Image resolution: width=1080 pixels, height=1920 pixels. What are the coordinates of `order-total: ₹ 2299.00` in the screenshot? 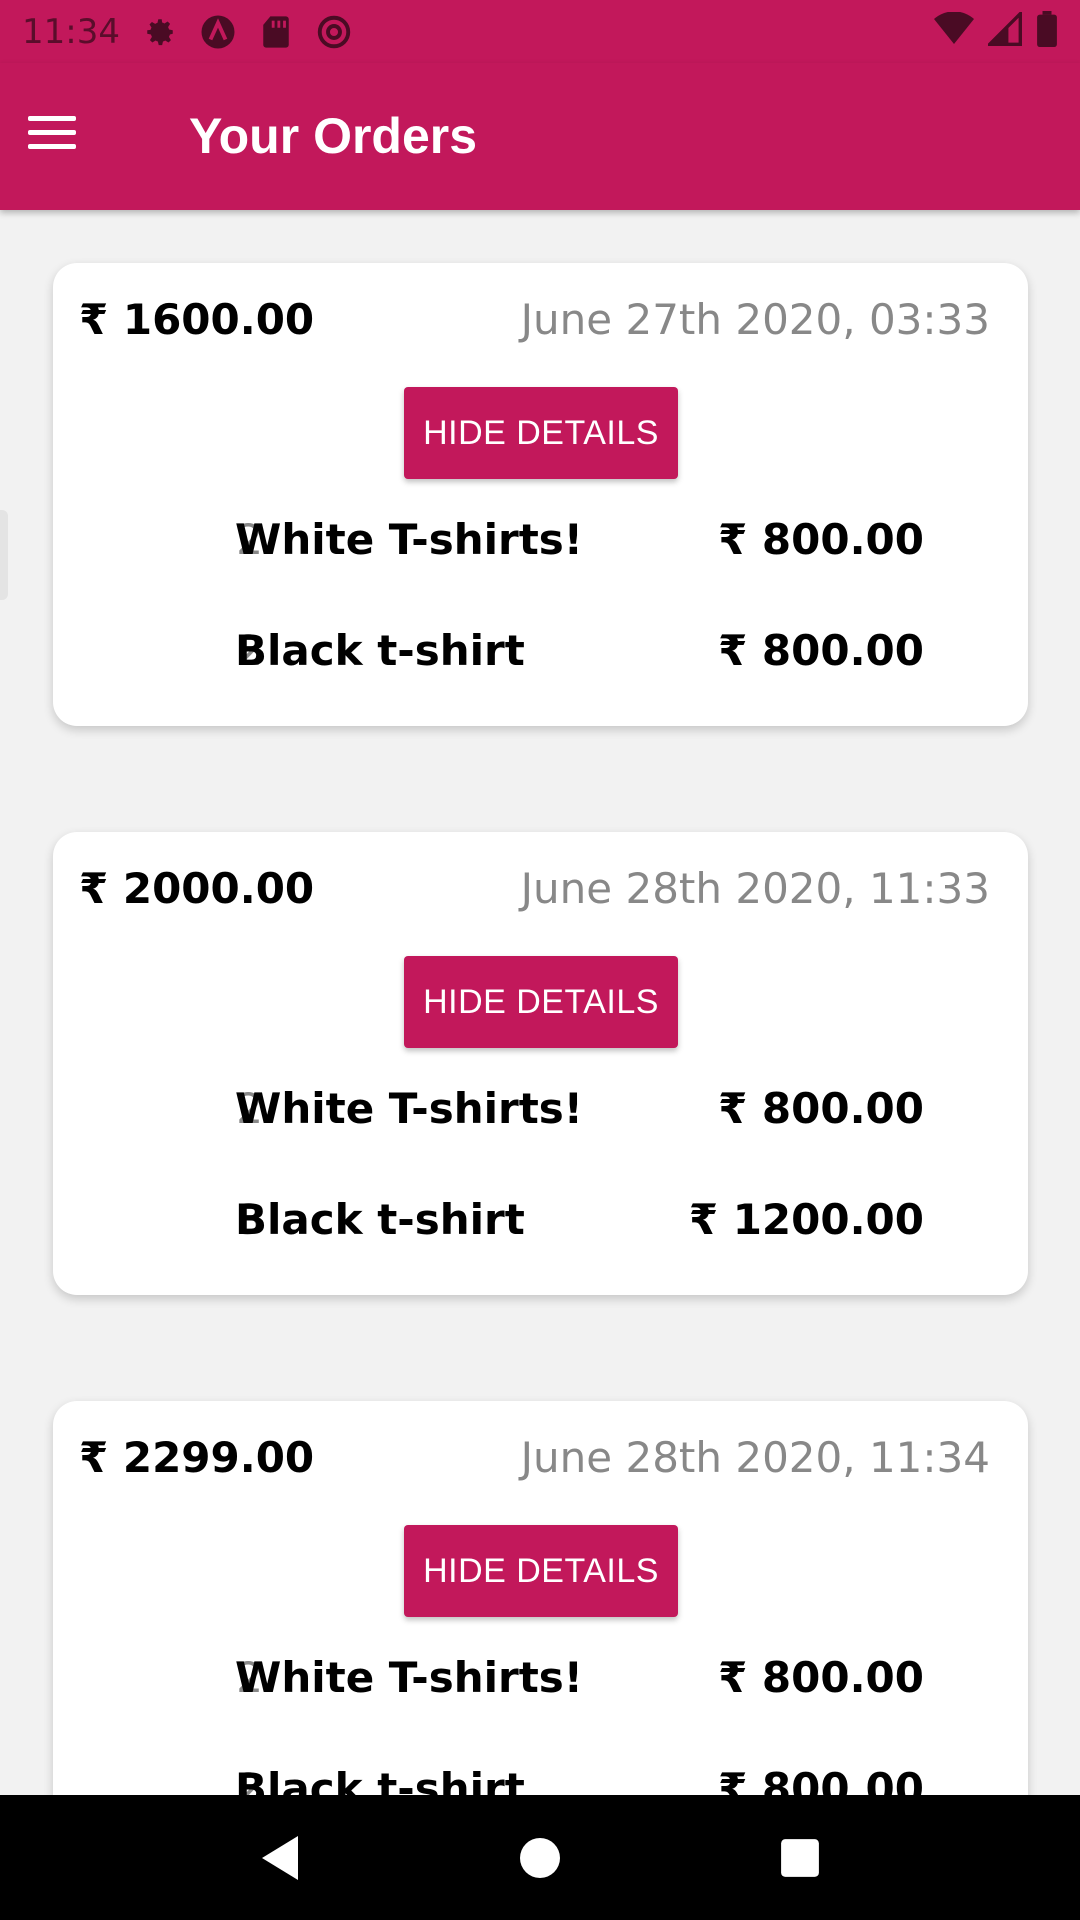 It's located at (197, 1457).